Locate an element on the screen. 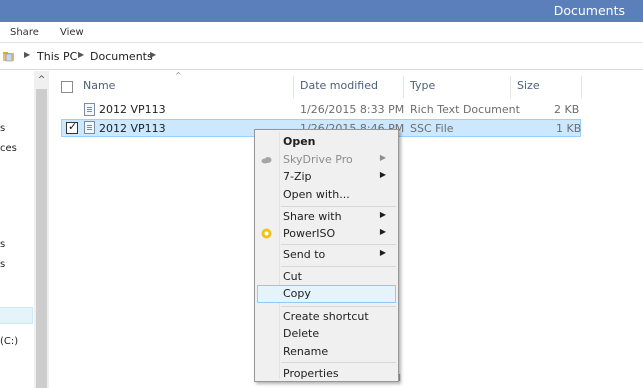 This screenshot has height=388, width=643. menu-item-skydrive-pro: SkyDrive Pro ▶ is located at coordinates (326, 159).